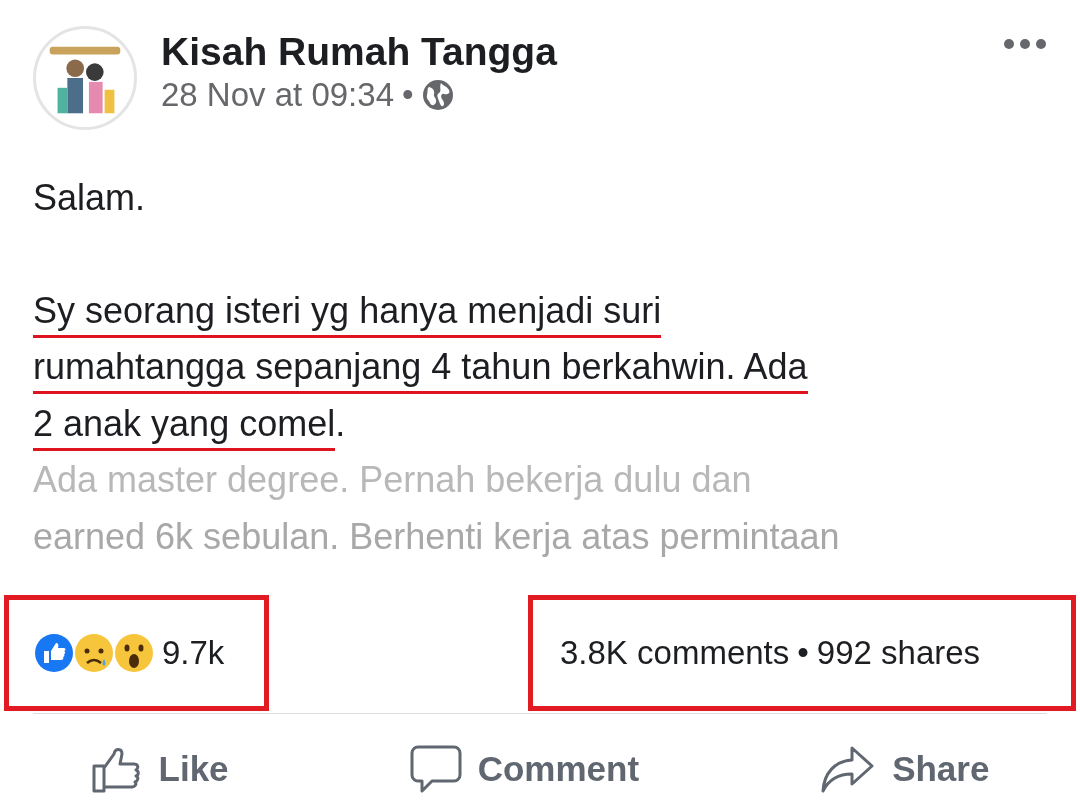 The height and width of the screenshot is (809, 1080). What do you see at coordinates (340, 423) in the screenshot?
I see `punctuation: .` at bounding box center [340, 423].